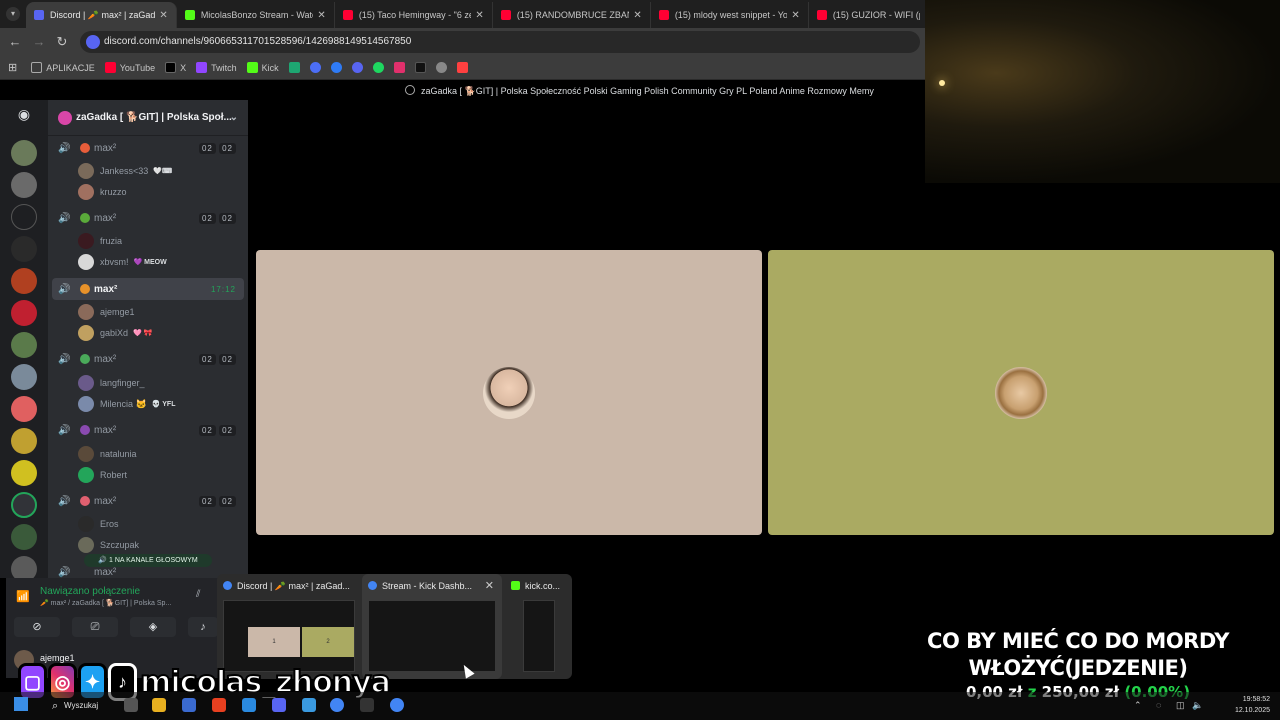 The image size is (1280, 720). I want to click on system-clock: 19:58:52 12.10.2025, so click(1240, 705).